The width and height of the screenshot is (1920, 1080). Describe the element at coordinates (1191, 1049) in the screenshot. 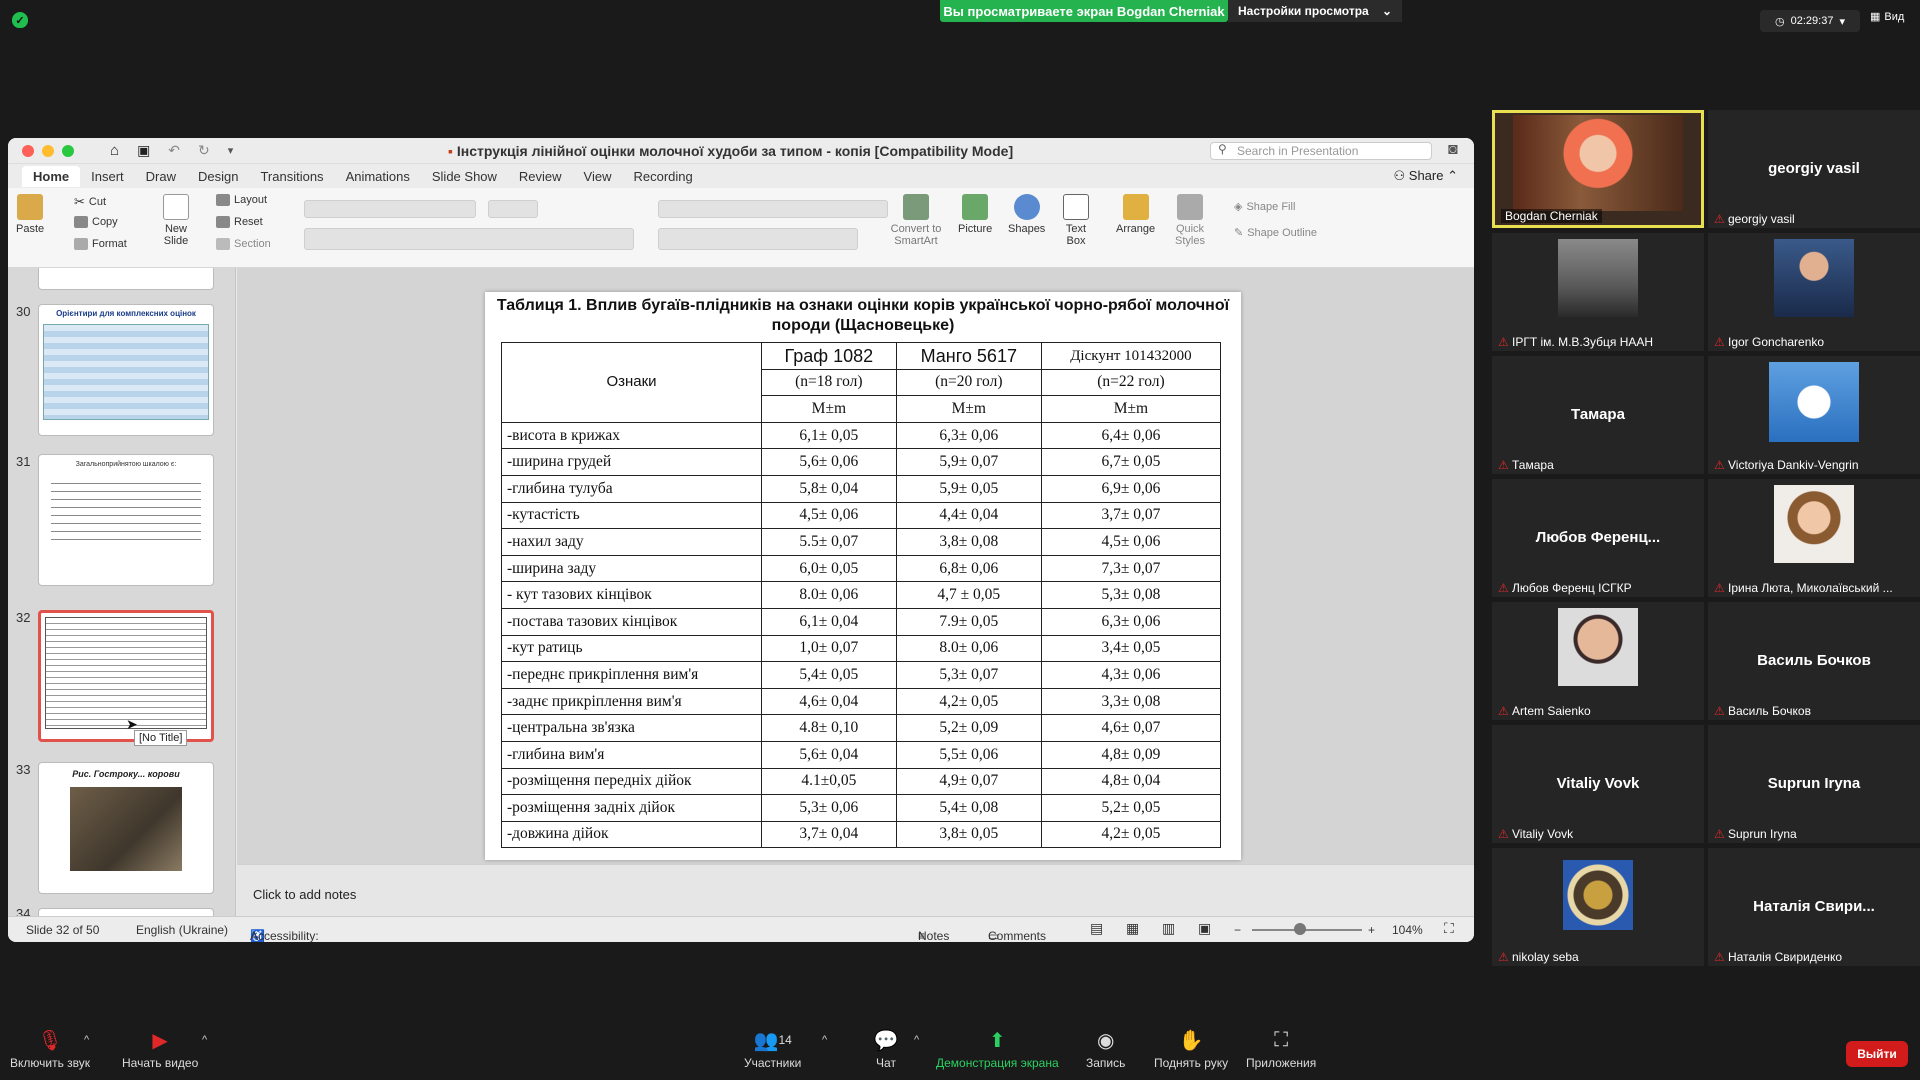

I see `raise-hand-button: ✋ Поднять руку` at that location.